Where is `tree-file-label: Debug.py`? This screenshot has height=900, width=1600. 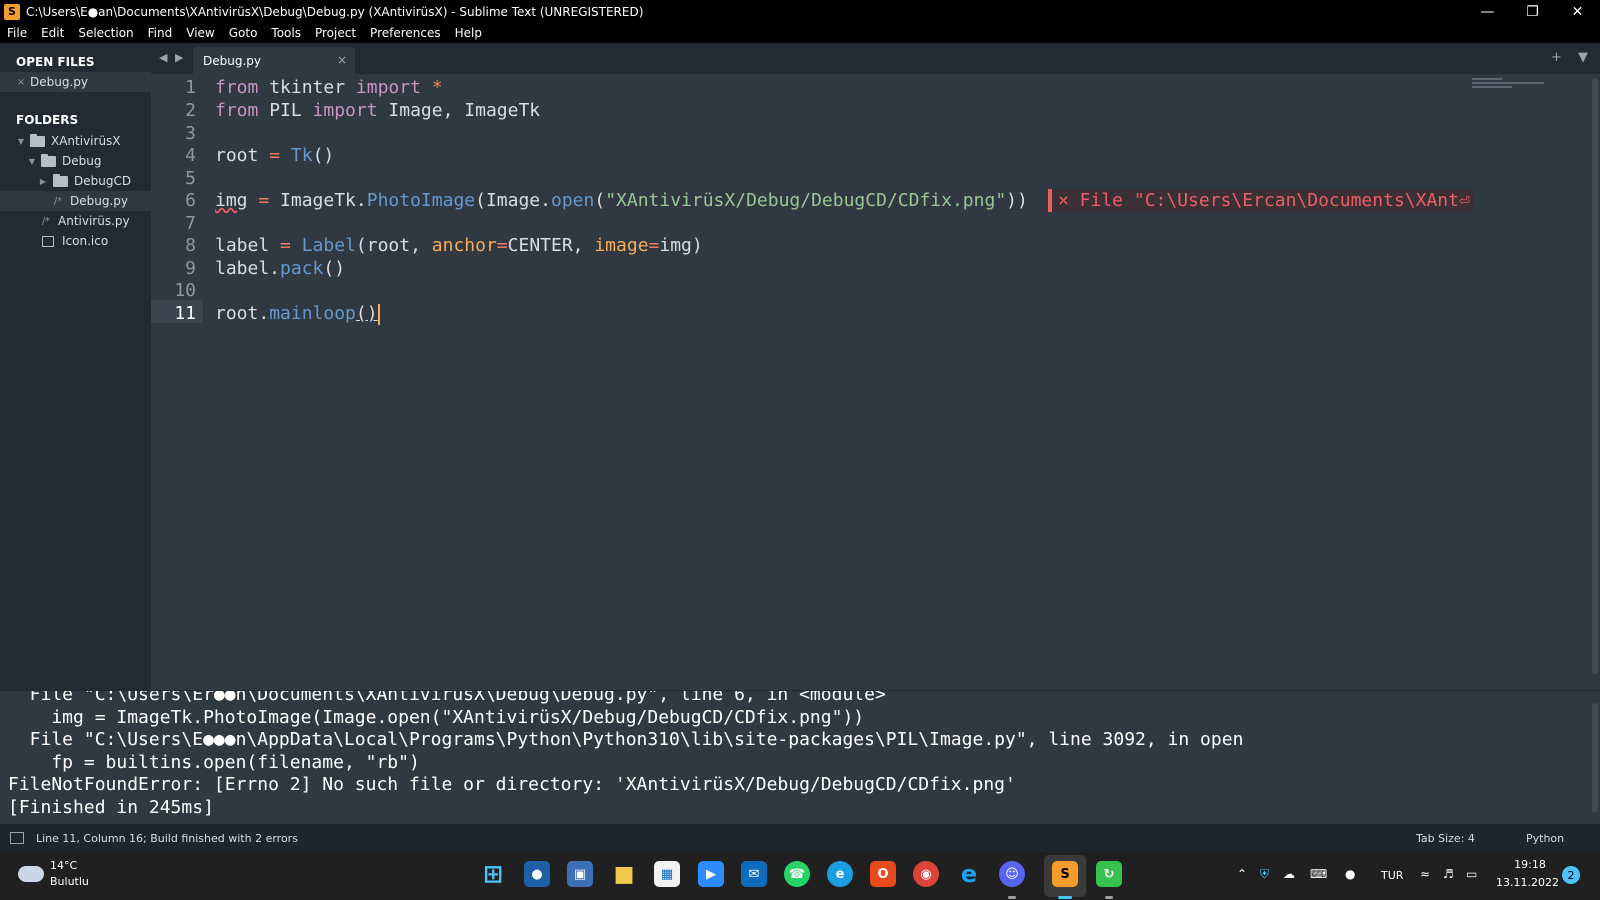 tree-file-label: Debug.py is located at coordinates (99, 201).